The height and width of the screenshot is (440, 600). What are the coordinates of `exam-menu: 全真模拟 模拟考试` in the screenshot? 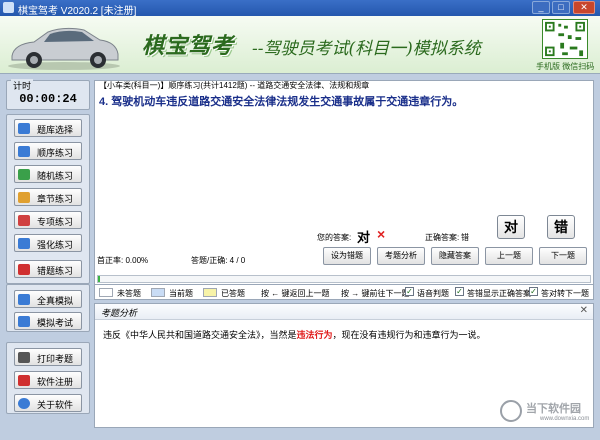 It's located at (48, 308).